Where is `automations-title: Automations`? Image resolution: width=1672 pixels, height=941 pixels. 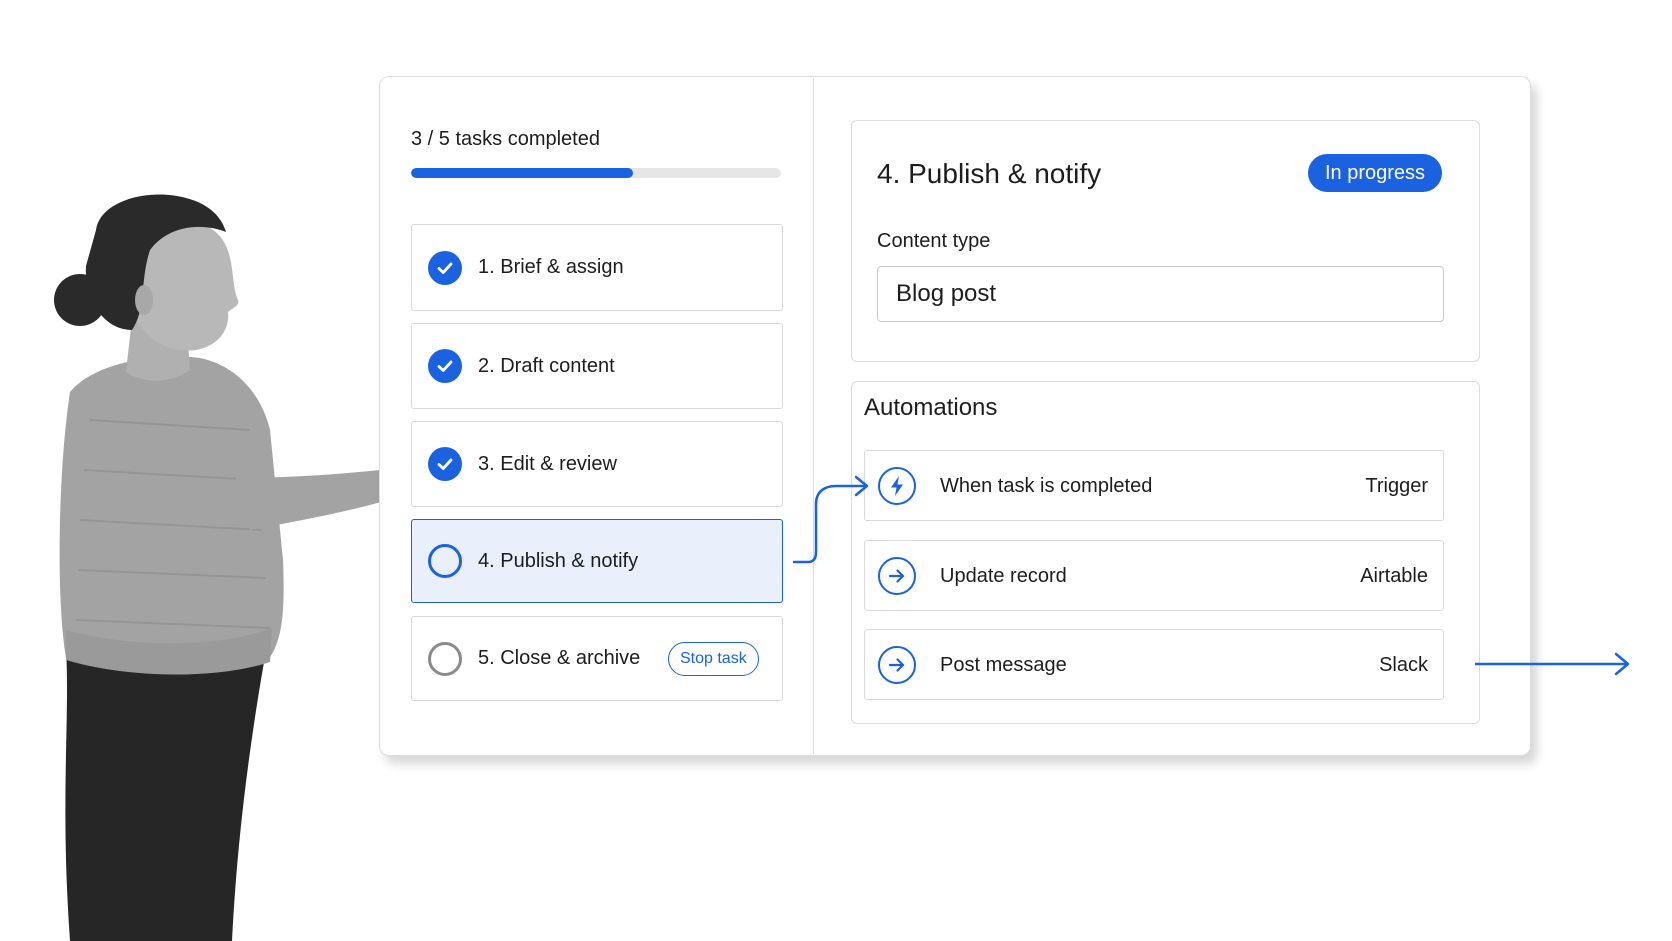 automations-title: Automations is located at coordinates (931, 407).